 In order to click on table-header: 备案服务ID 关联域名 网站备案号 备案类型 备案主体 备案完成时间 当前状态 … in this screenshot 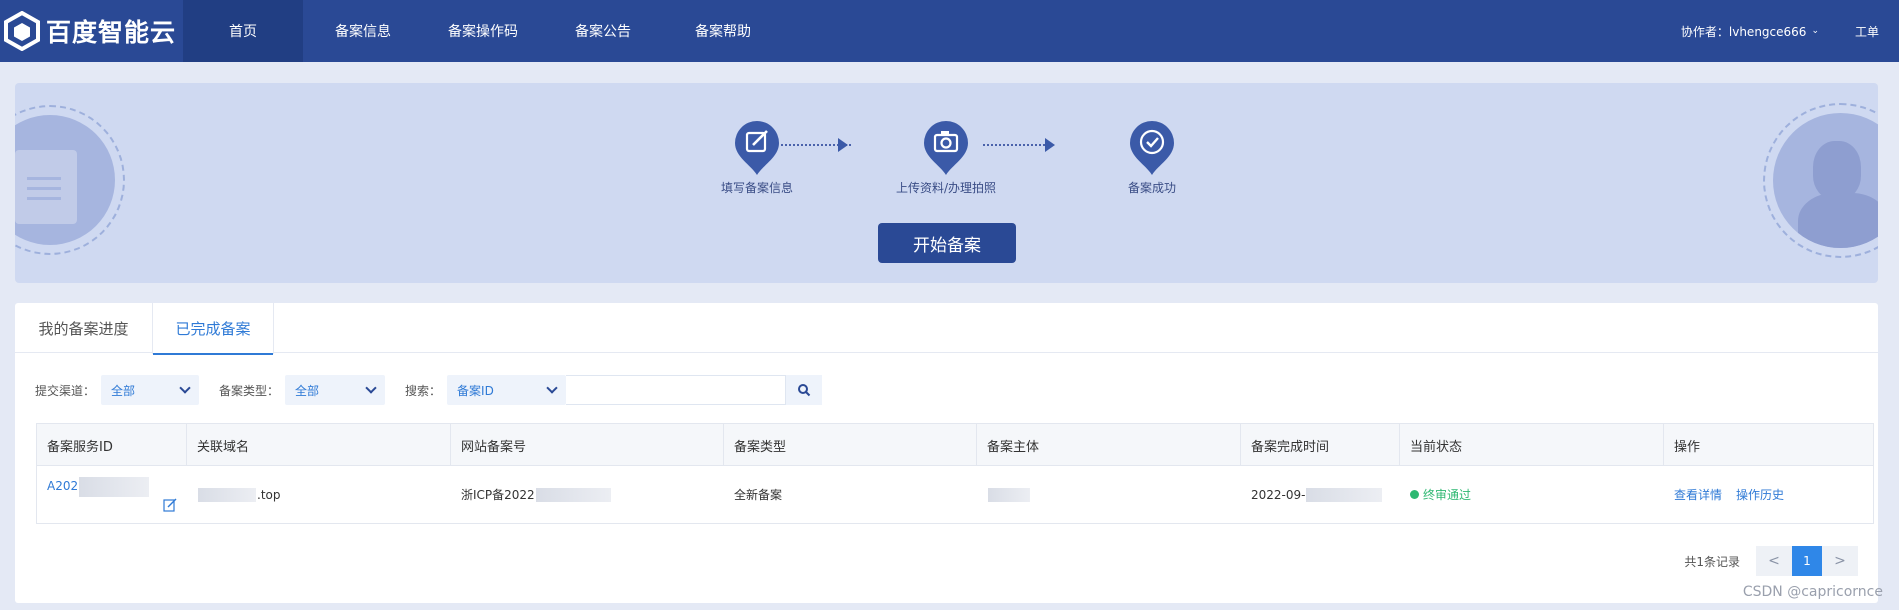, I will do `click(955, 445)`.